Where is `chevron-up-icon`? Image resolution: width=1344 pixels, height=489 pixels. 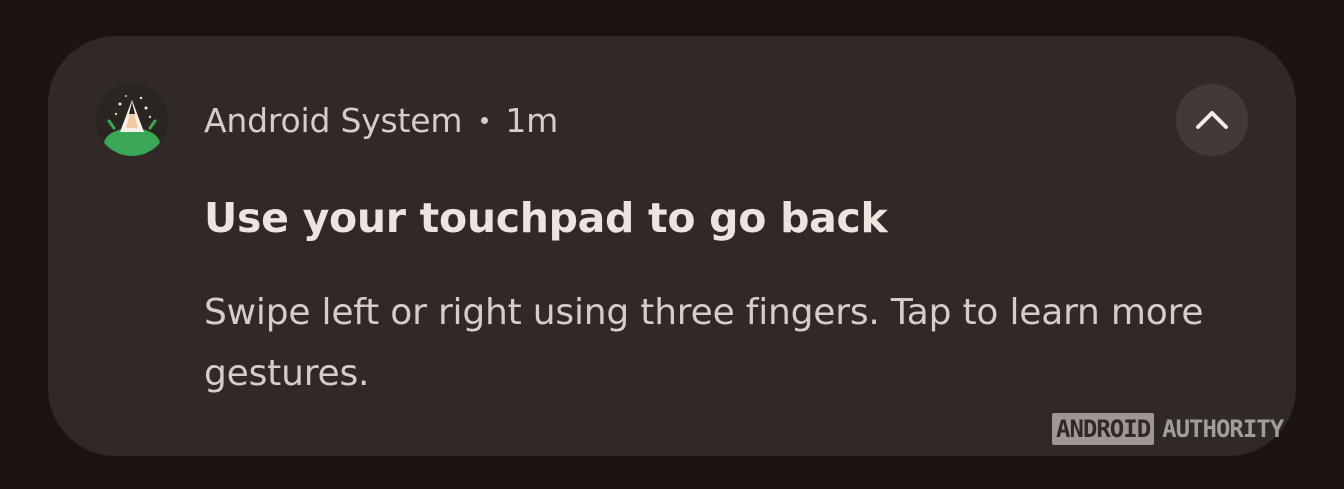
chevron-up-icon is located at coordinates (1212, 120).